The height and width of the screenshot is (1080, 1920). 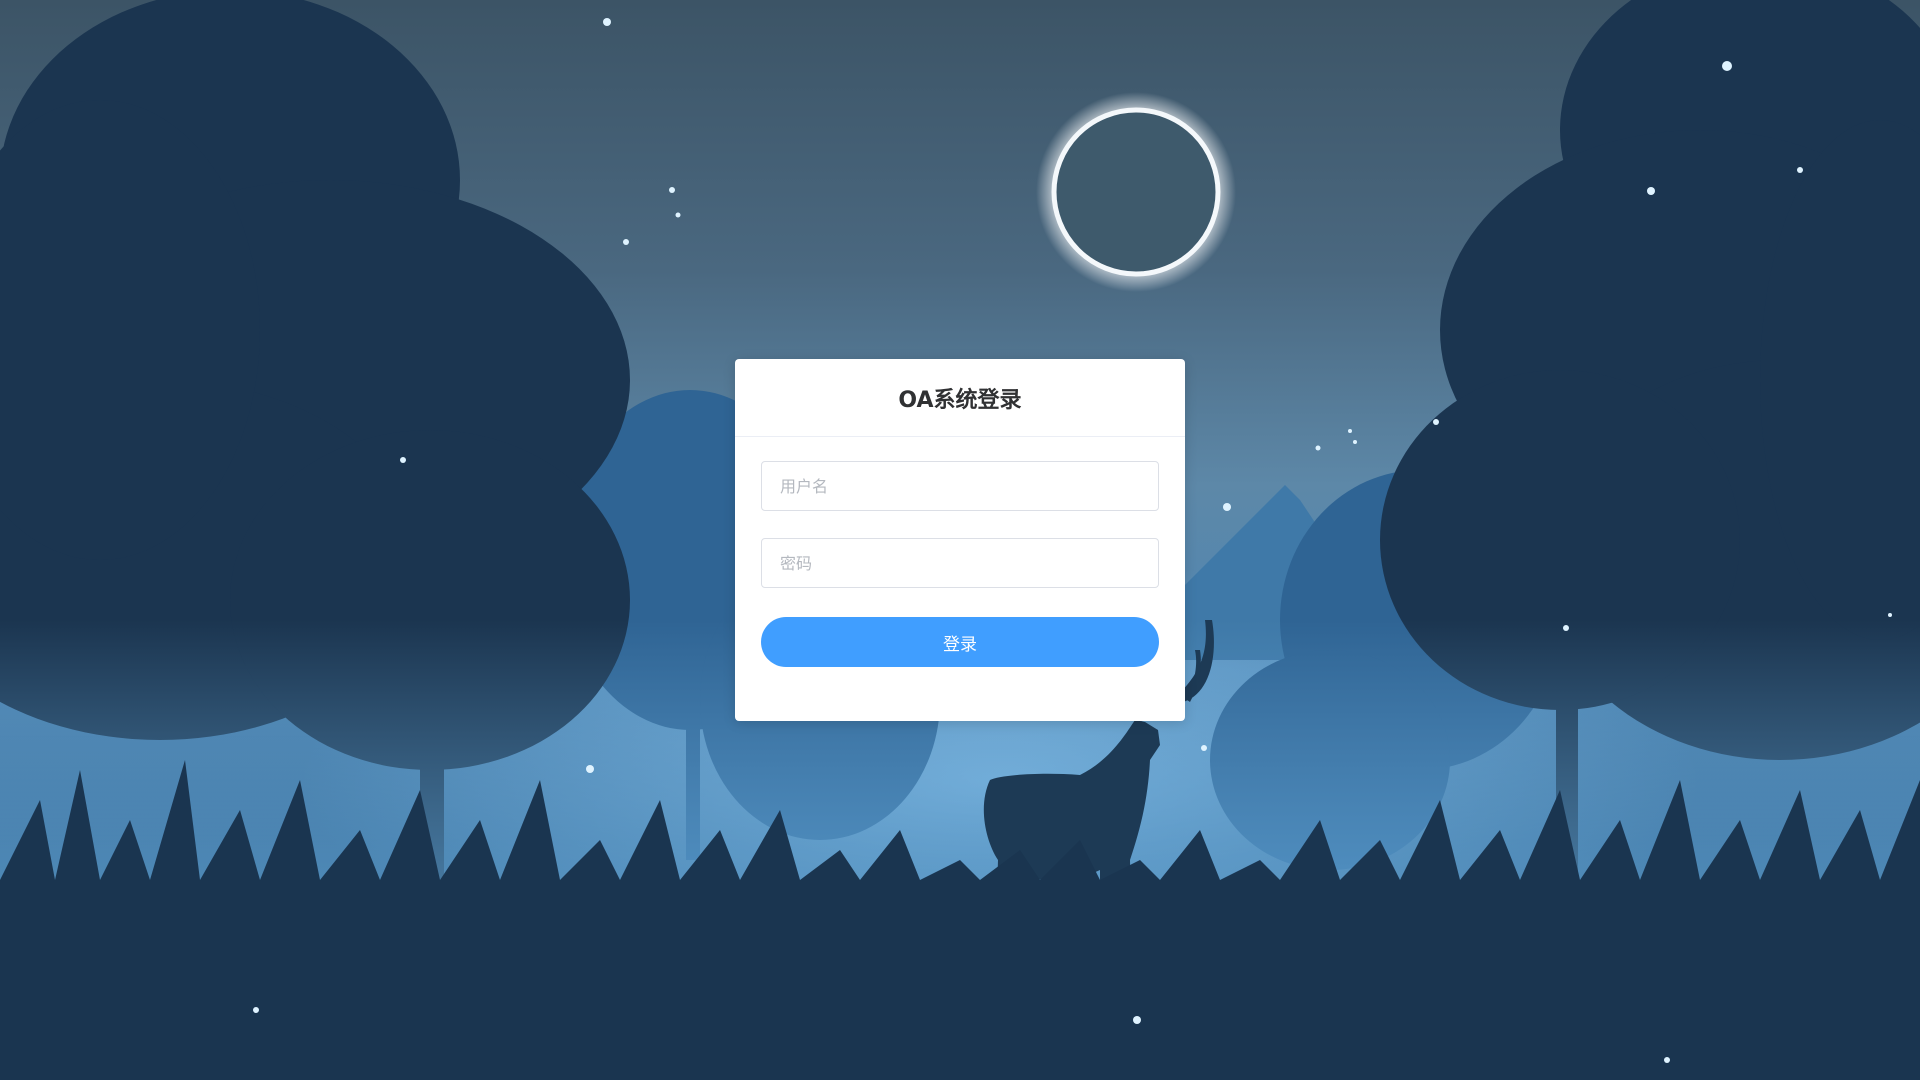 I want to click on card-header: OA系统登录, so click(x=960, y=398).